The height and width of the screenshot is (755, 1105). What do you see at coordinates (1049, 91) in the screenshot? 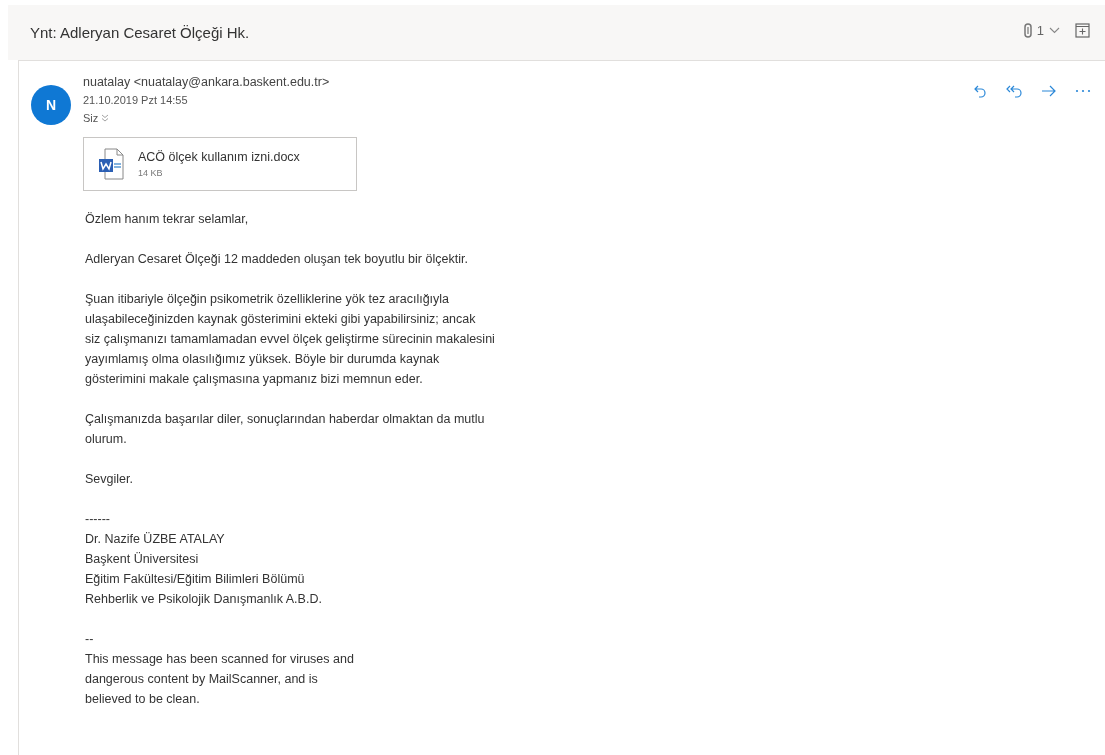
I see `forward-icon` at bounding box center [1049, 91].